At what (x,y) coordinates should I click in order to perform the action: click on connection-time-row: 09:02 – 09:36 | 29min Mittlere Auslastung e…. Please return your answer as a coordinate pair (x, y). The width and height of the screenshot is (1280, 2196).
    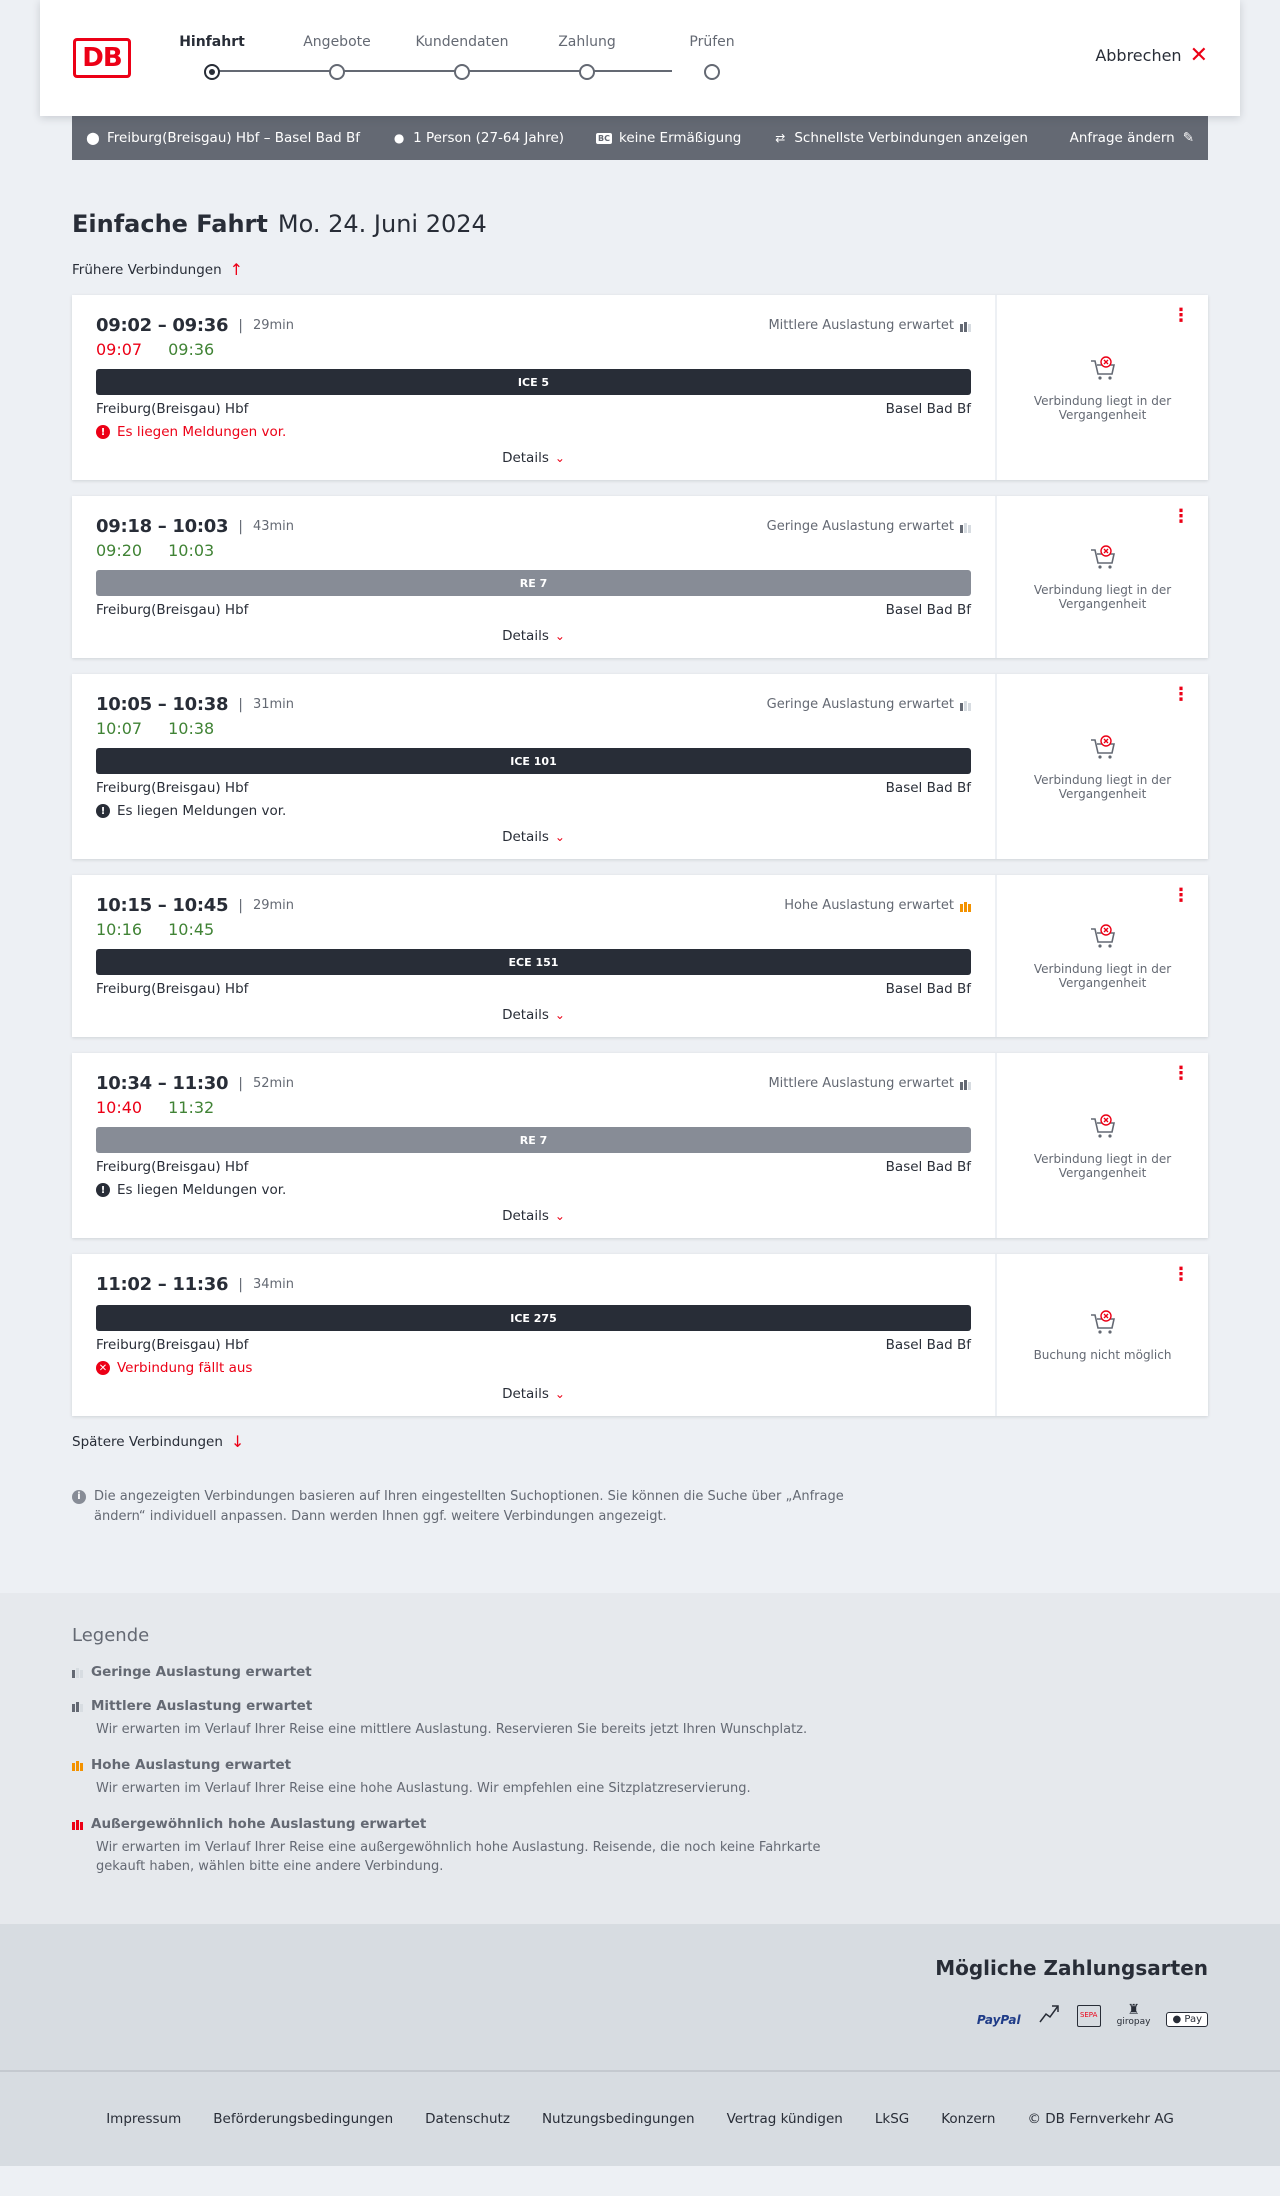
    Looking at the image, I should click on (533, 325).